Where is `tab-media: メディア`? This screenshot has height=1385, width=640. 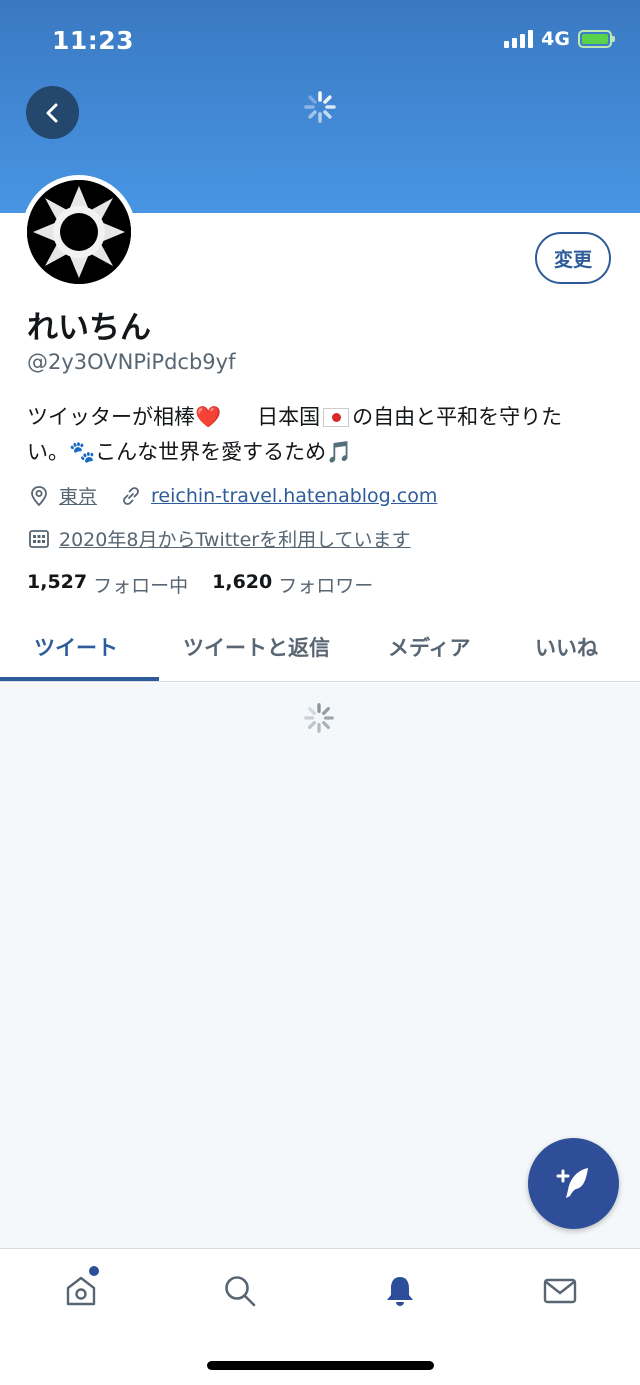 tab-media: メディア is located at coordinates (429, 647).